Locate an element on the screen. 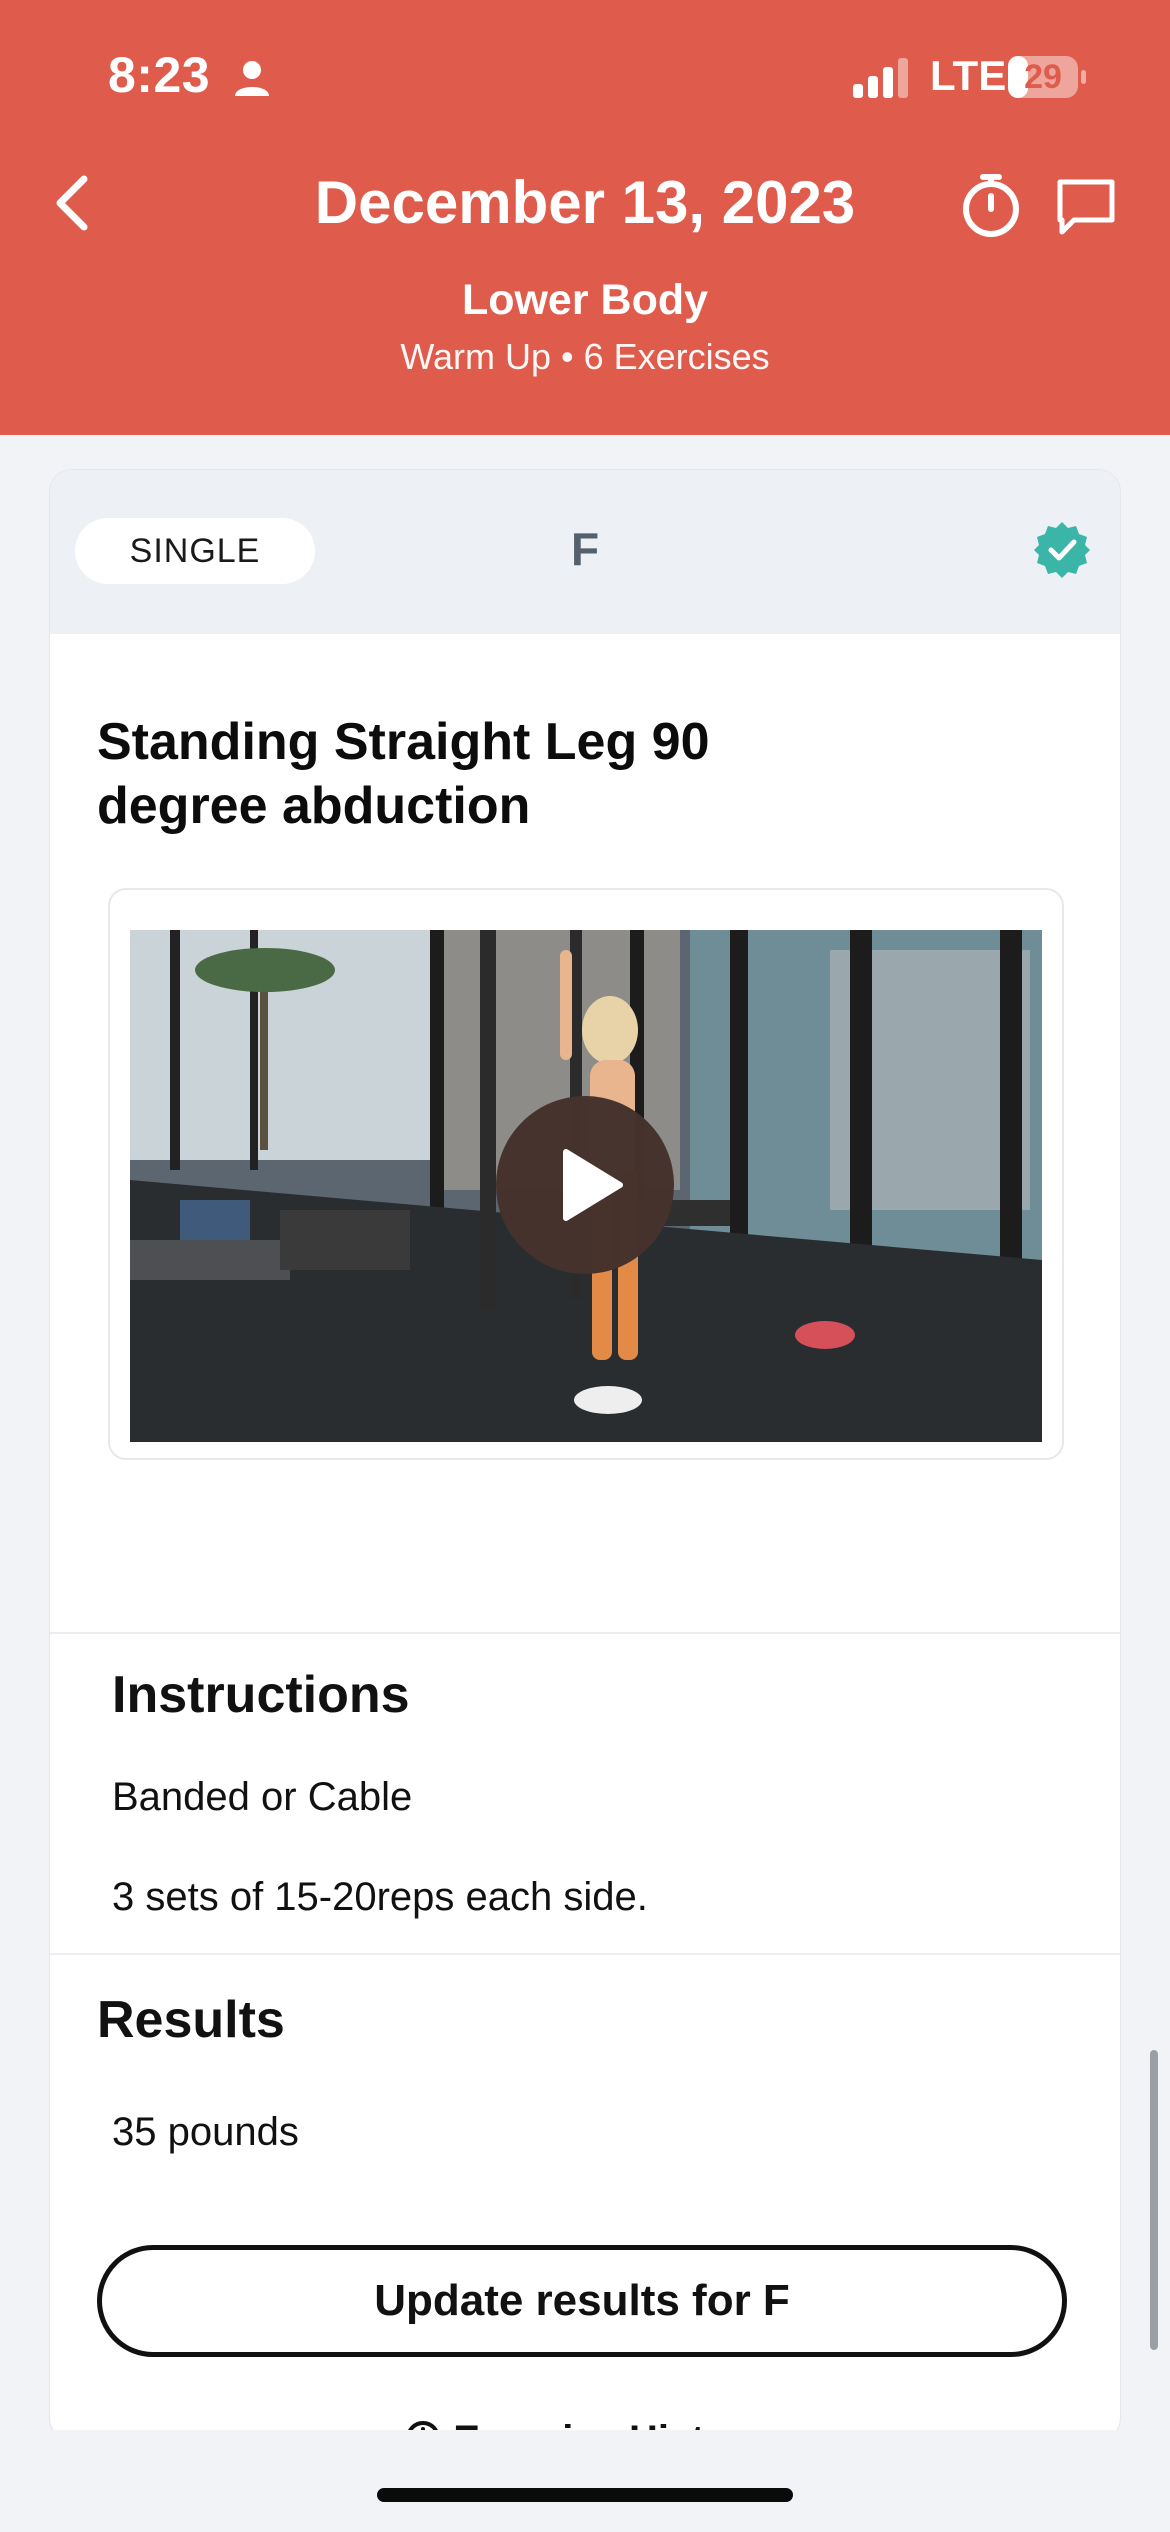 The width and height of the screenshot is (1170, 2532). network-type: LTE is located at coordinates (968, 75).